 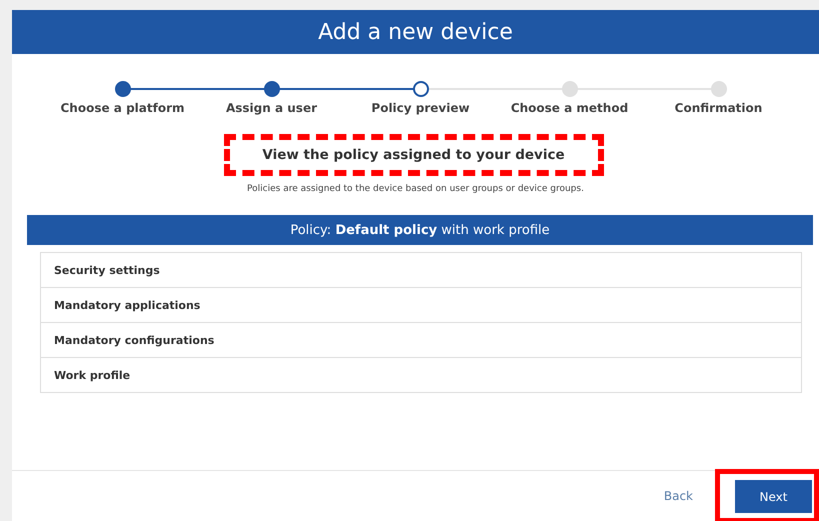 What do you see at coordinates (773, 496) in the screenshot?
I see `next-button: Next` at bounding box center [773, 496].